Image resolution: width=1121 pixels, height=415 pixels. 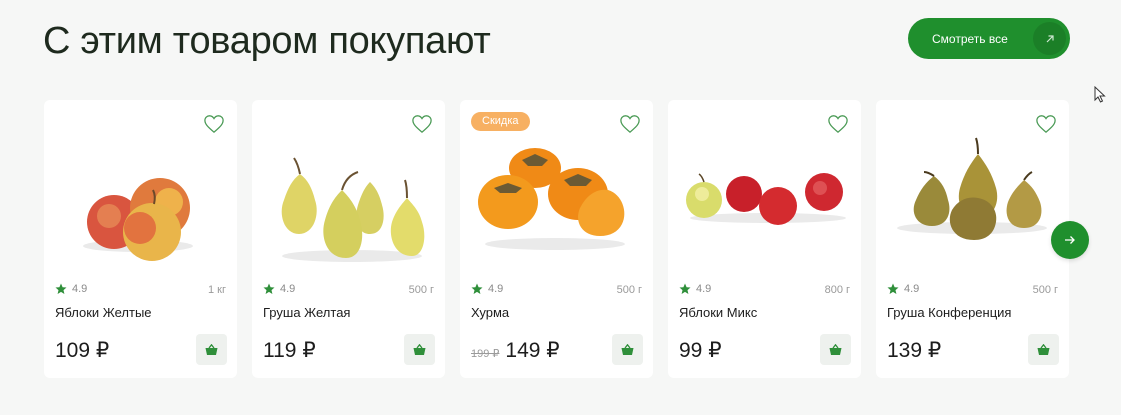 What do you see at coordinates (1100, 94) in the screenshot?
I see `mouse-cursor-icon` at bounding box center [1100, 94].